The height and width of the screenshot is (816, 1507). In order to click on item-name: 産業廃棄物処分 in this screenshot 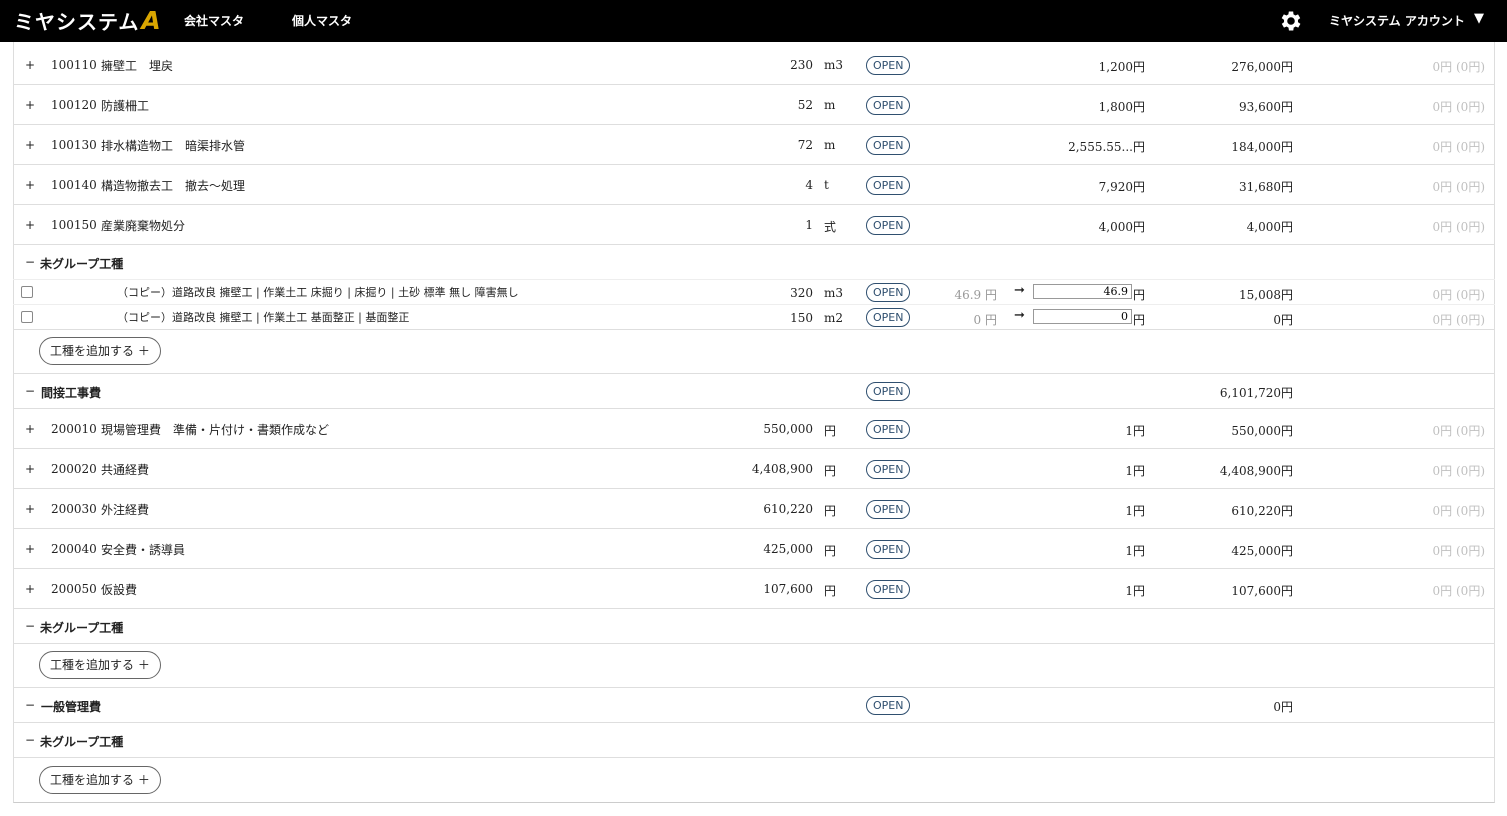, I will do `click(143, 226)`.